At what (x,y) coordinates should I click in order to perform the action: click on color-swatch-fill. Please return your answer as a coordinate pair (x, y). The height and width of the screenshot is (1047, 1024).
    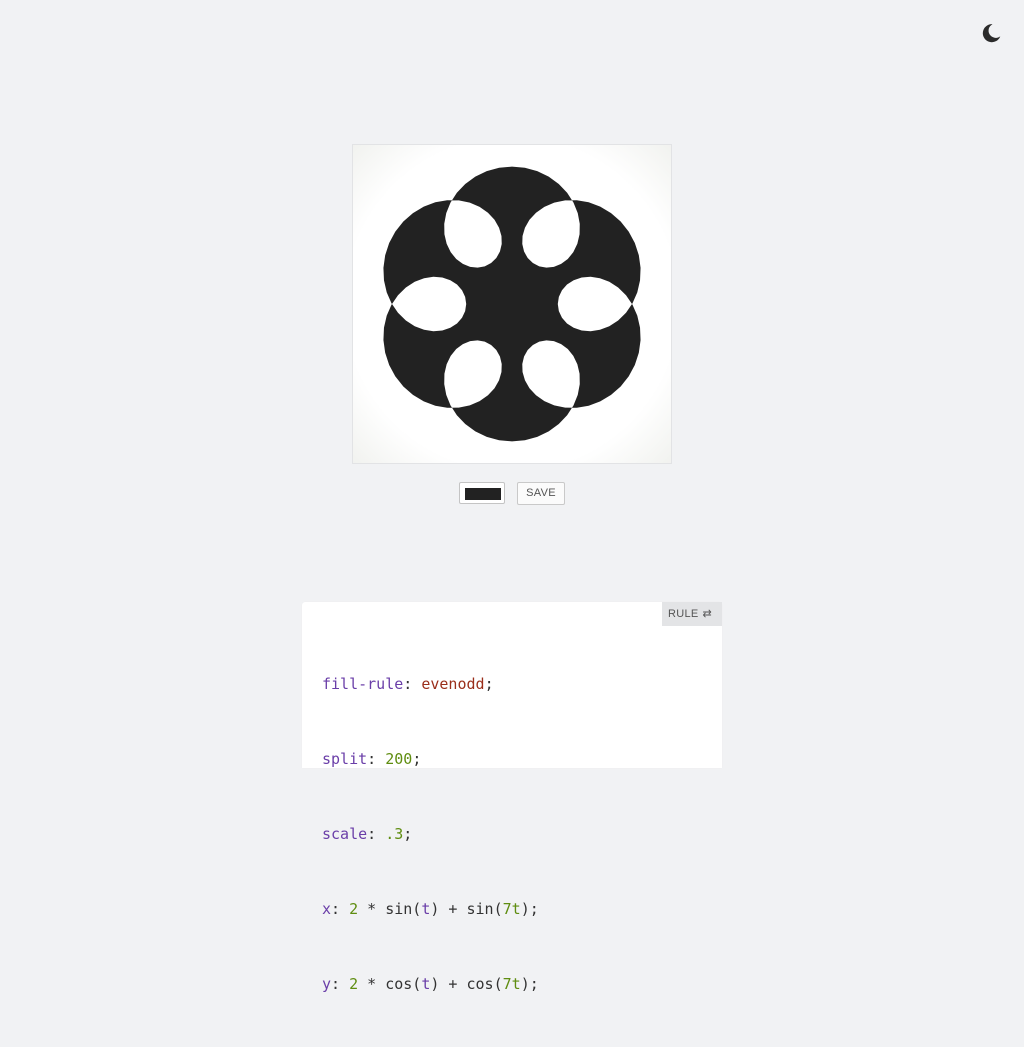
    Looking at the image, I should click on (483, 494).